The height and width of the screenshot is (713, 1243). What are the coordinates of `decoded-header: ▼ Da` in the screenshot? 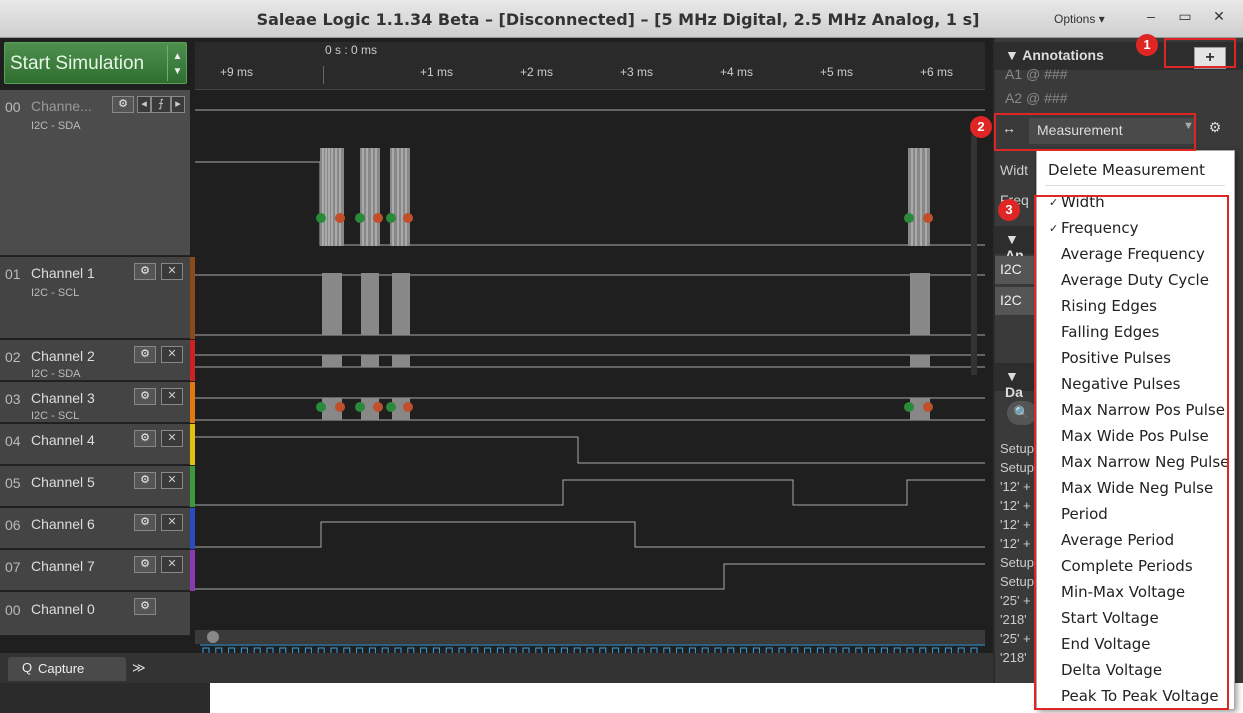 It's located at (1015, 381).